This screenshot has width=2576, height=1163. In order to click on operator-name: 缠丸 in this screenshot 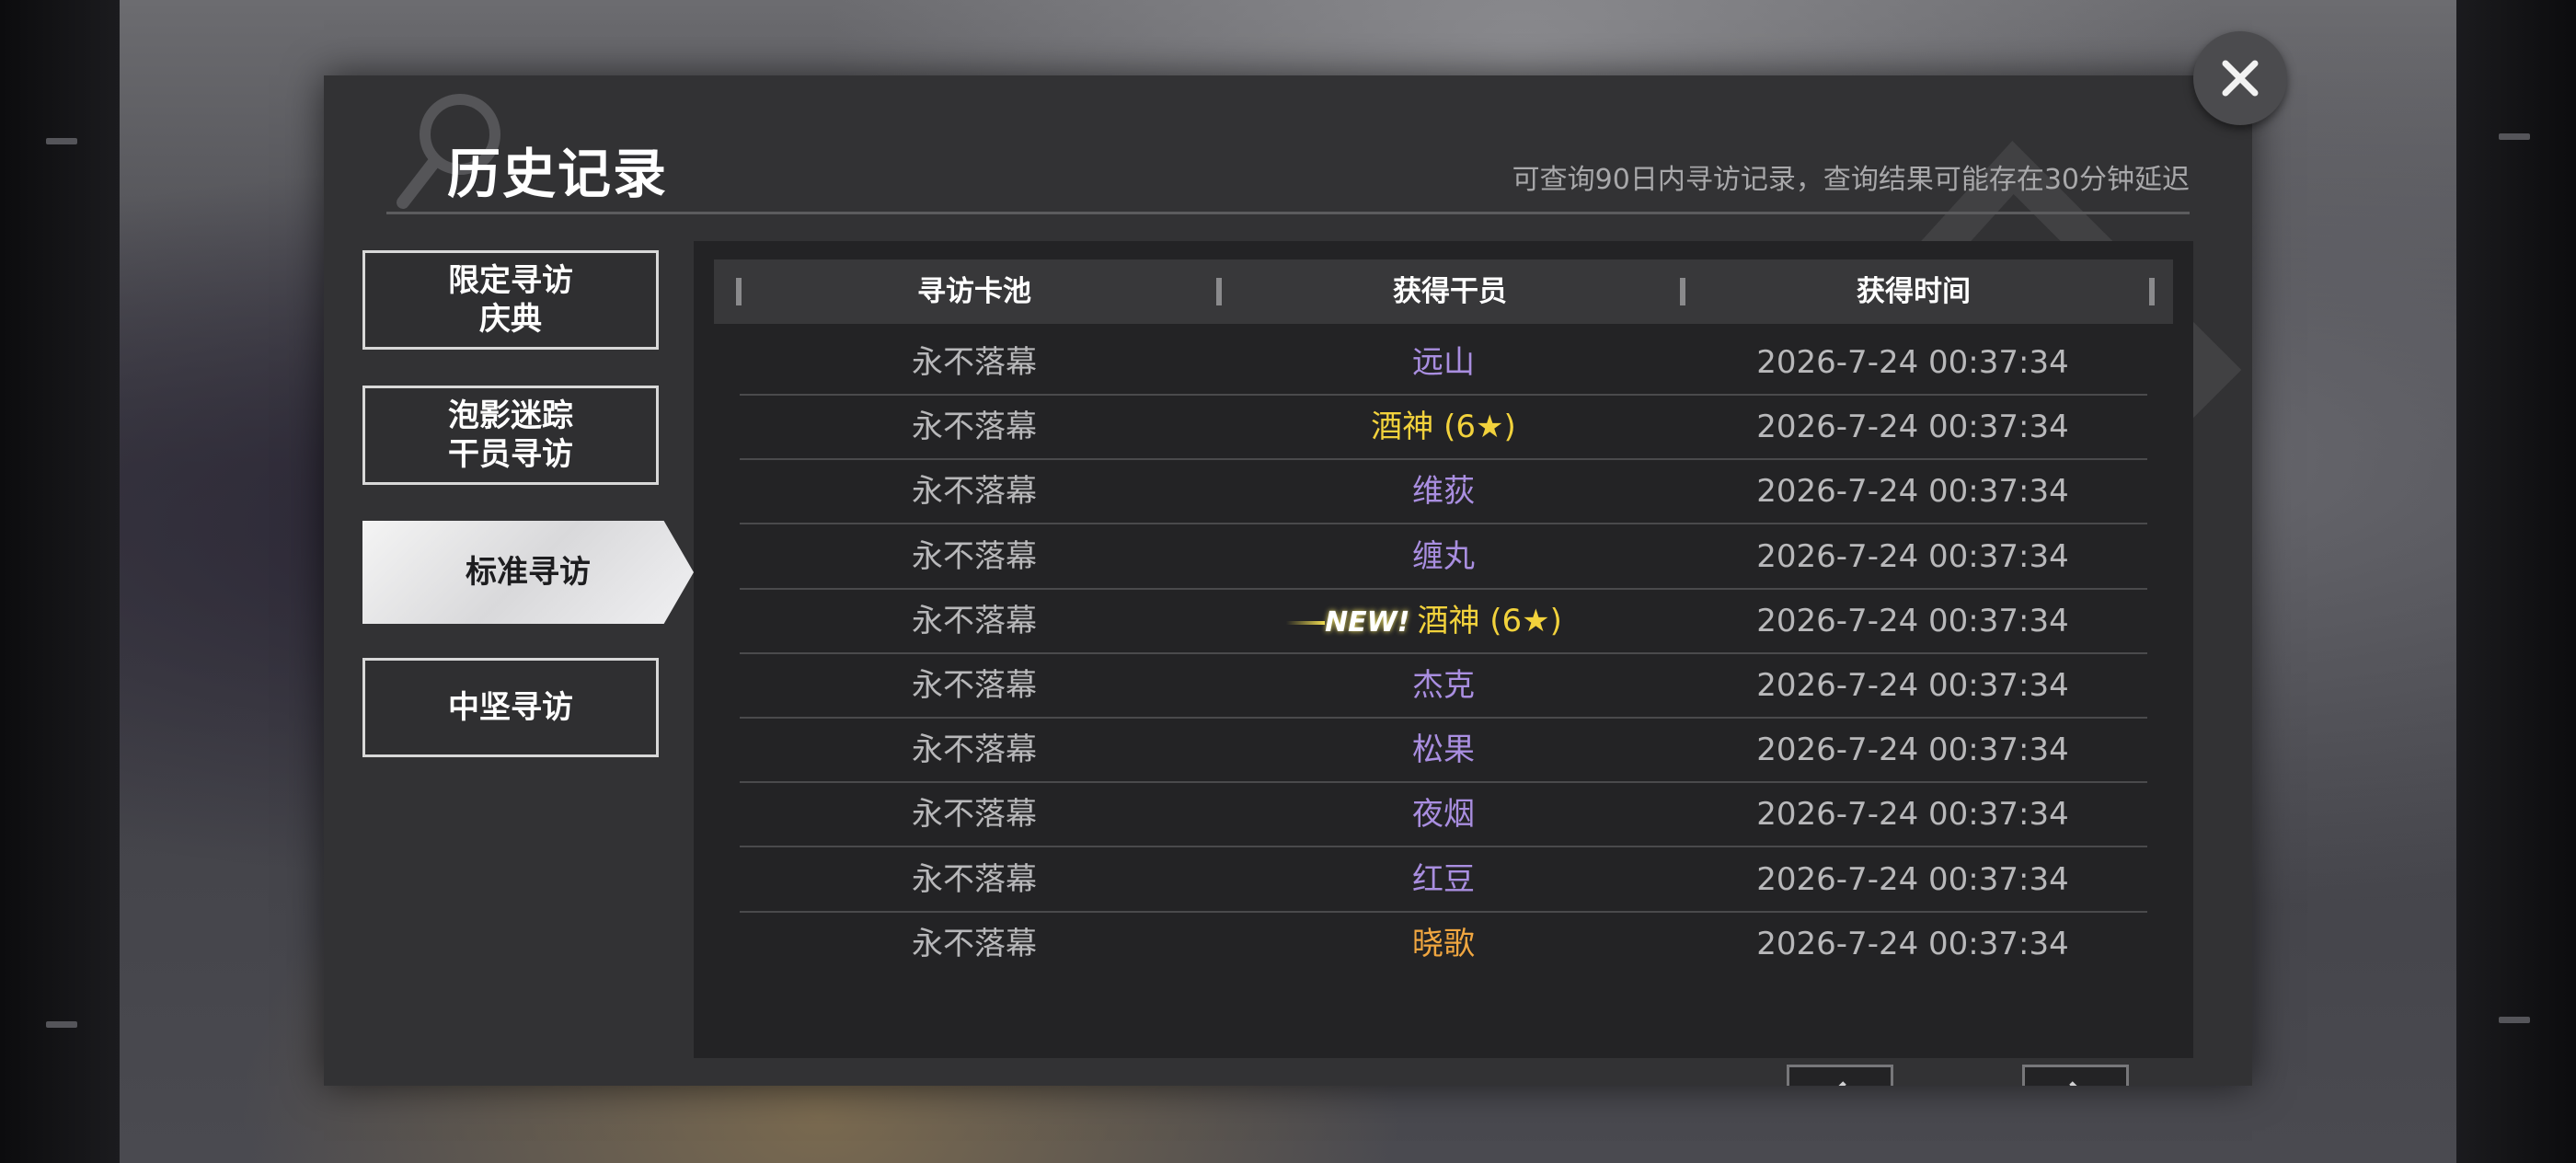, I will do `click(1443, 556)`.